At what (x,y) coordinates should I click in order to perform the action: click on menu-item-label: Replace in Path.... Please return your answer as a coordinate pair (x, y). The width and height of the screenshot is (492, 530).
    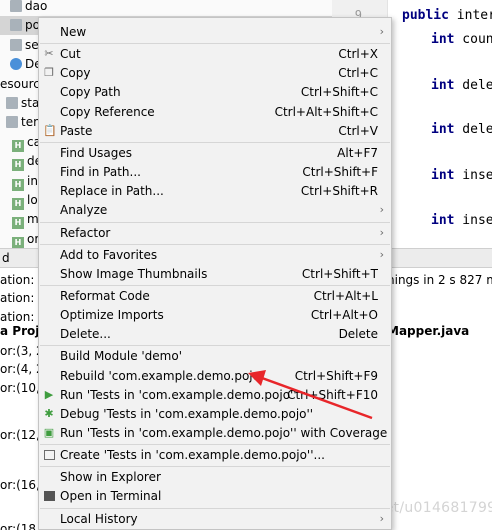
    Looking at the image, I should click on (112, 191).